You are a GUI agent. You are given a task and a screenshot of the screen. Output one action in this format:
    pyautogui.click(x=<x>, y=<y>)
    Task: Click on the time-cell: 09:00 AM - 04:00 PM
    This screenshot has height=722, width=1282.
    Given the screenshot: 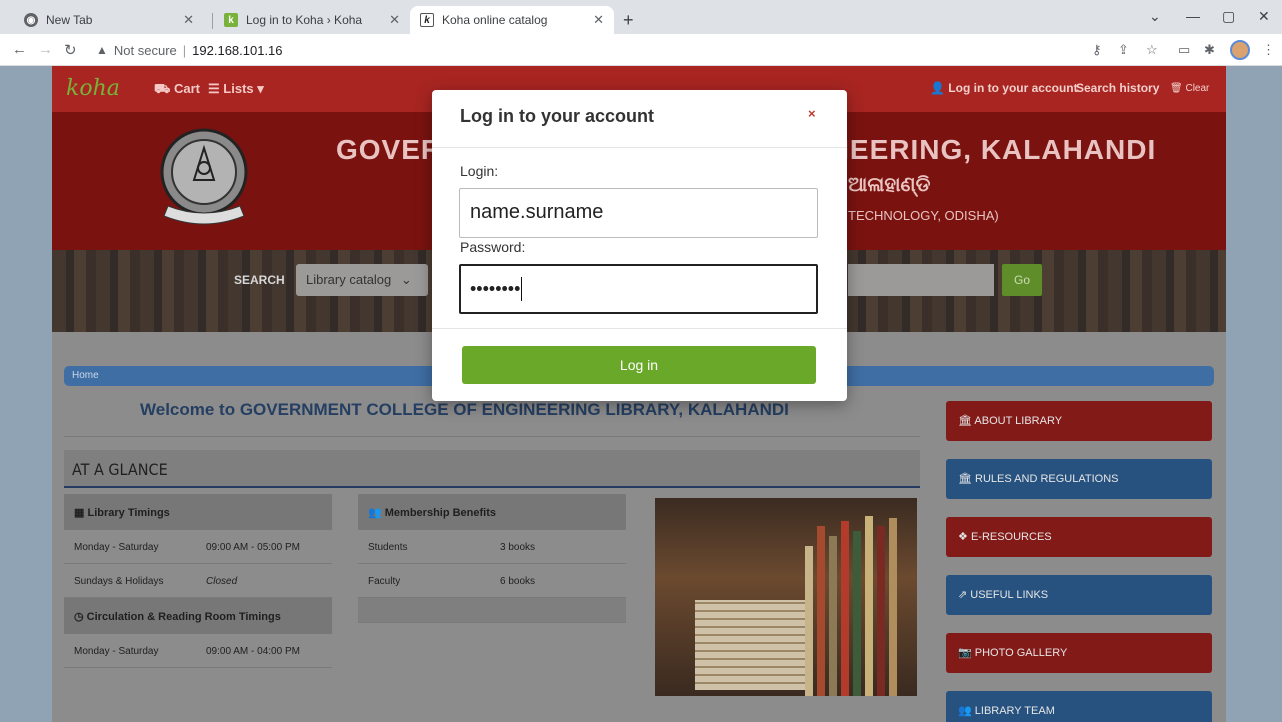 What is the action you would take?
    pyautogui.click(x=253, y=651)
    